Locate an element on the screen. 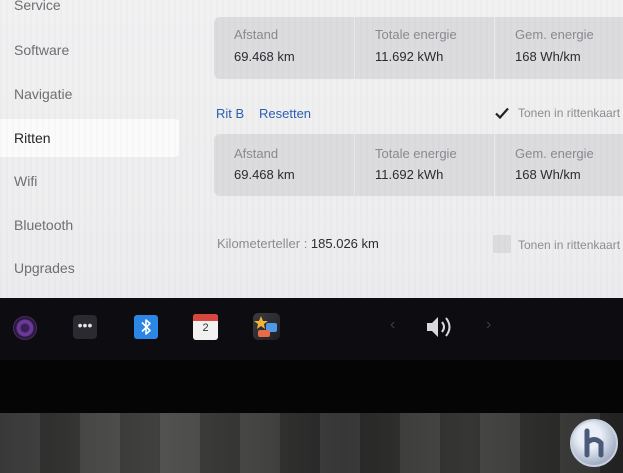  reset-button: Resetten is located at coordinates (285, 113).